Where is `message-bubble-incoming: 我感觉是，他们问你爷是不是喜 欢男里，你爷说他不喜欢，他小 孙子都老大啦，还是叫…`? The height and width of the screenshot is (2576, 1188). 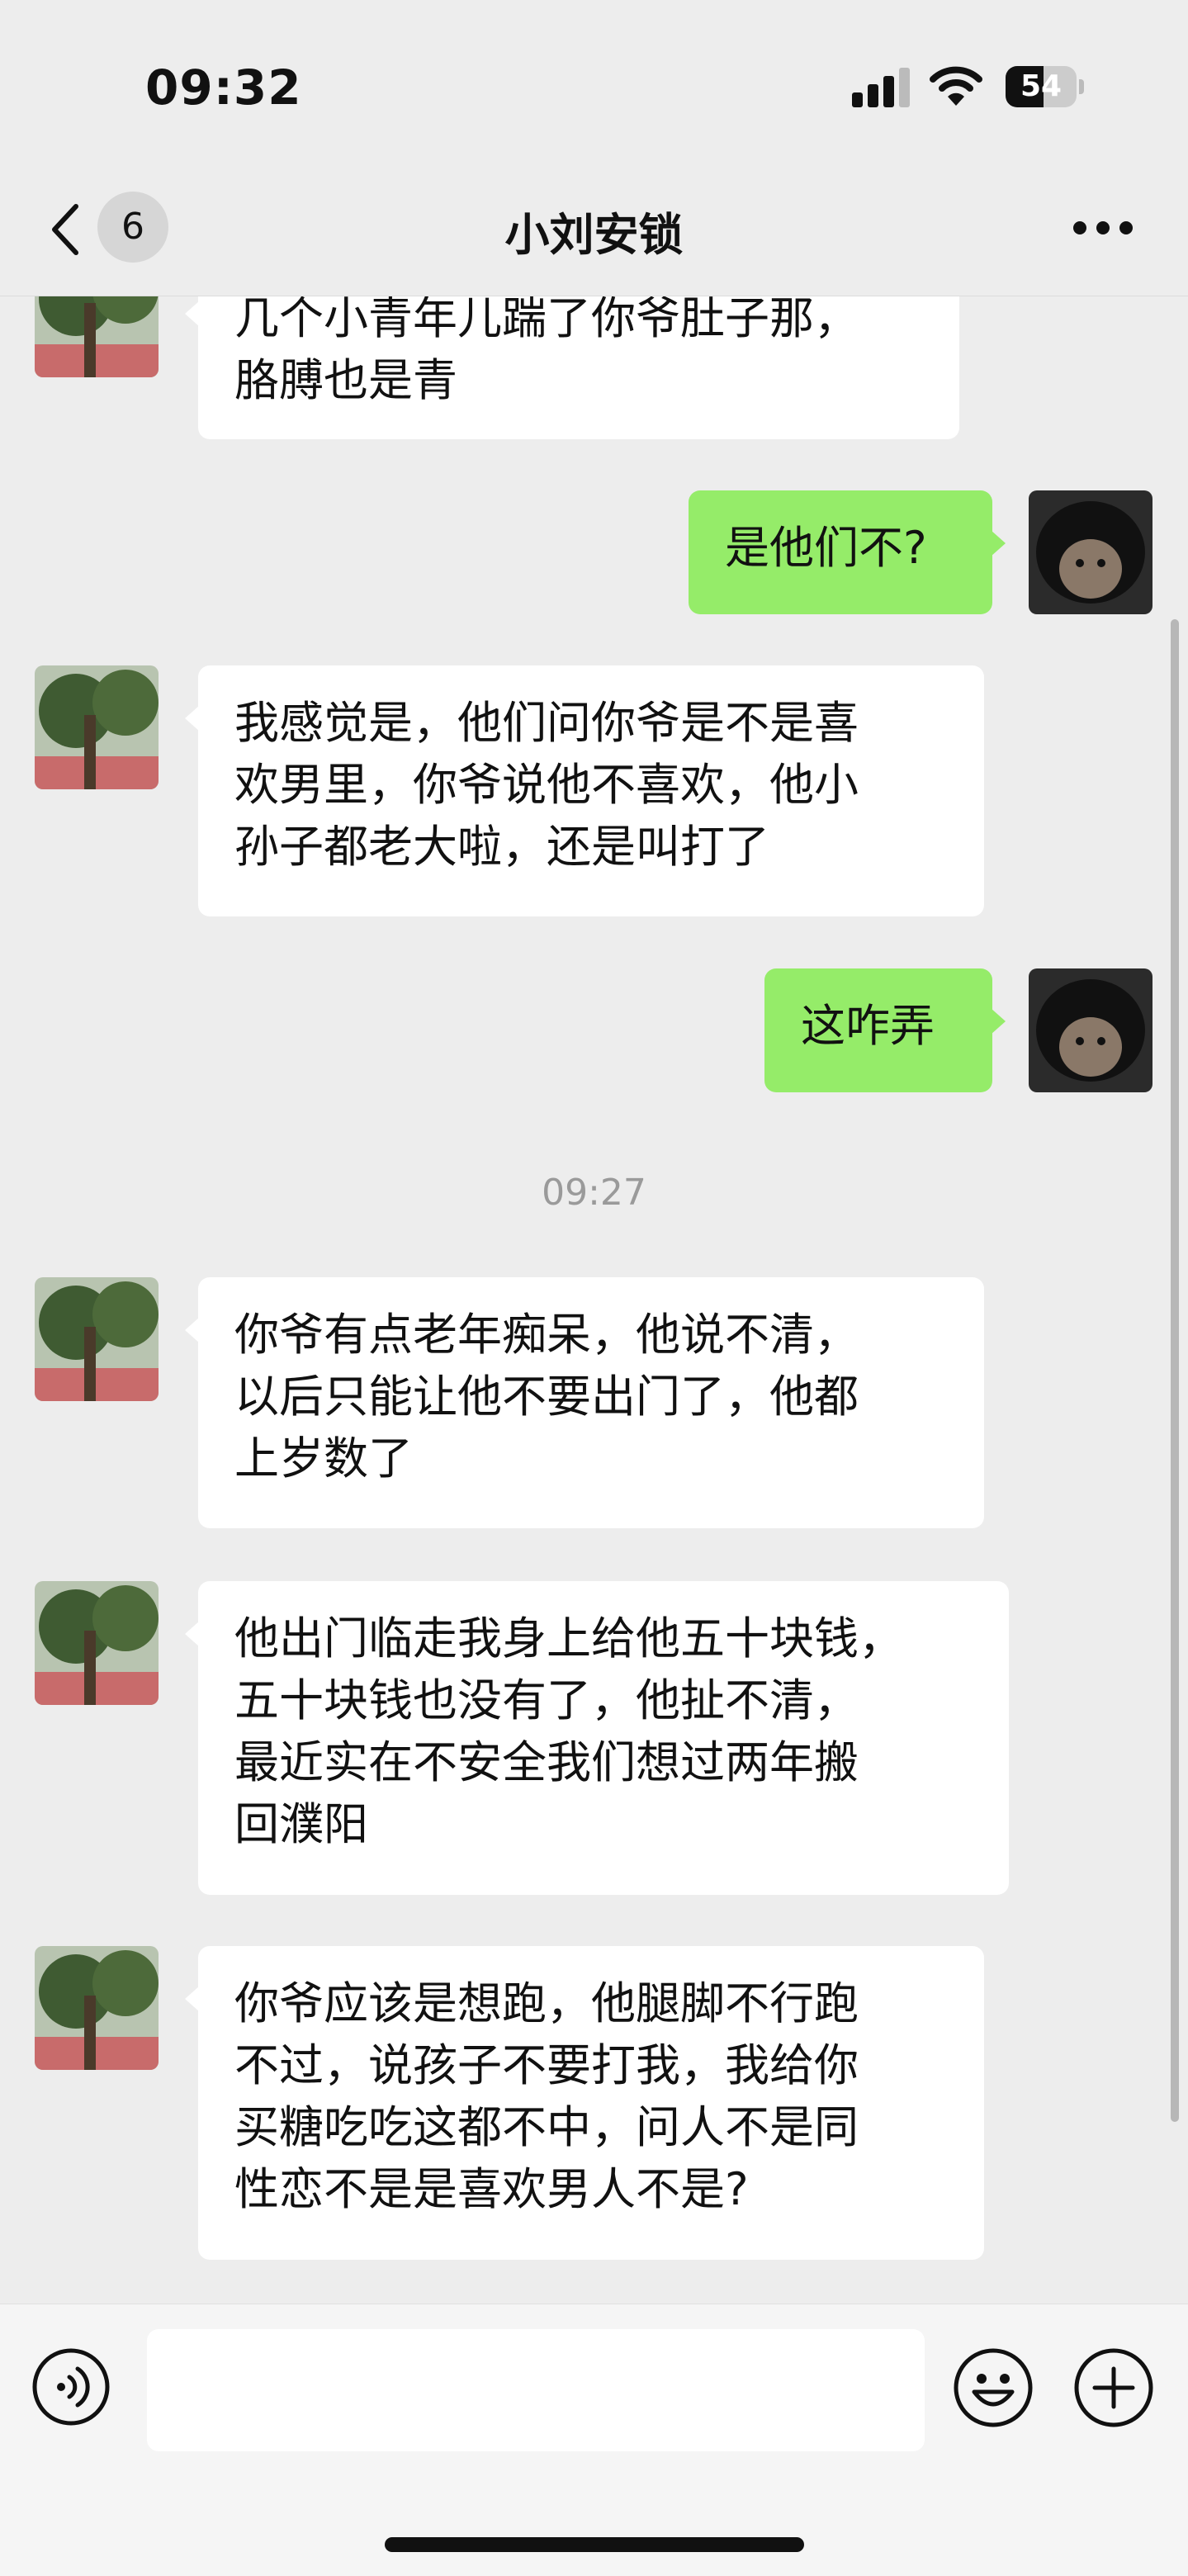 message-bubble-incoming: 我感觉是，他们问你爷是不是喜 欢男里，你爷说他不喜欢，他小 孙子都老大啦，还是叫… is located at coordinates (585, 790).